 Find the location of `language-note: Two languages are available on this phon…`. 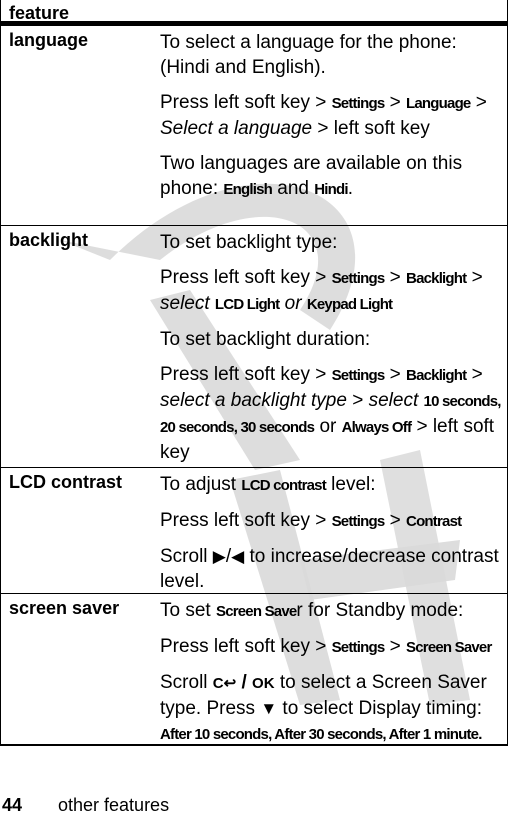

language-note: Two languages are available on this phon… is located at coordinates (311, 176).